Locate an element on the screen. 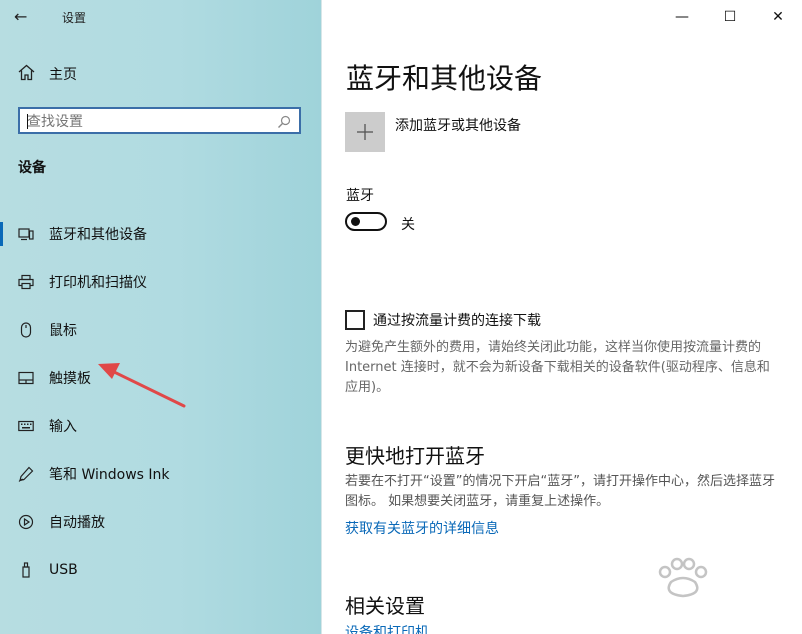 The width and height of the screenshot is (802, 634). usb-icon is located at coordinates (26, 570).